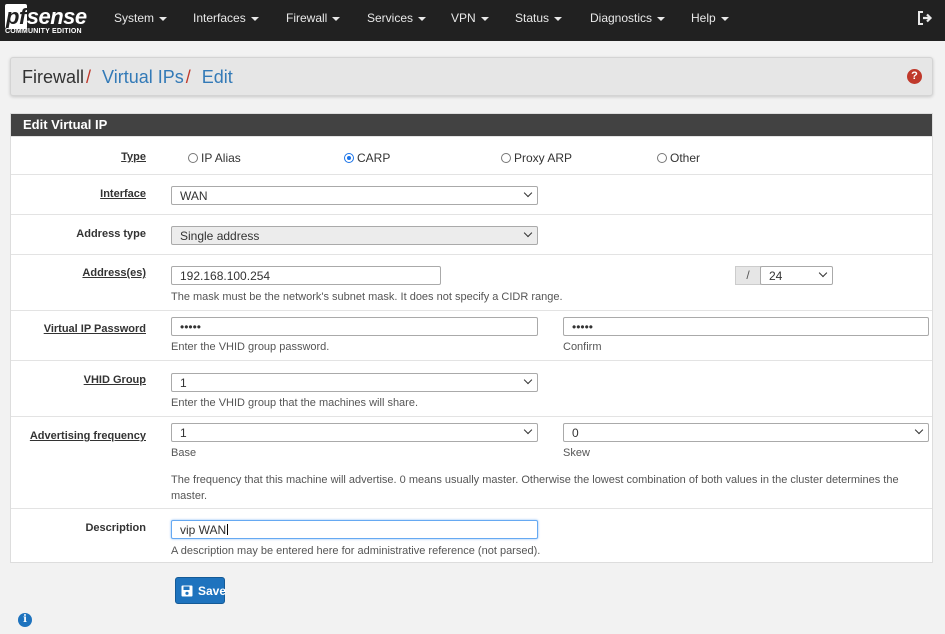 Image resolution: width=945 pixels, height=634 pixels. I want to click on vip-password-confirm-input: •••••, so click(746, 326).